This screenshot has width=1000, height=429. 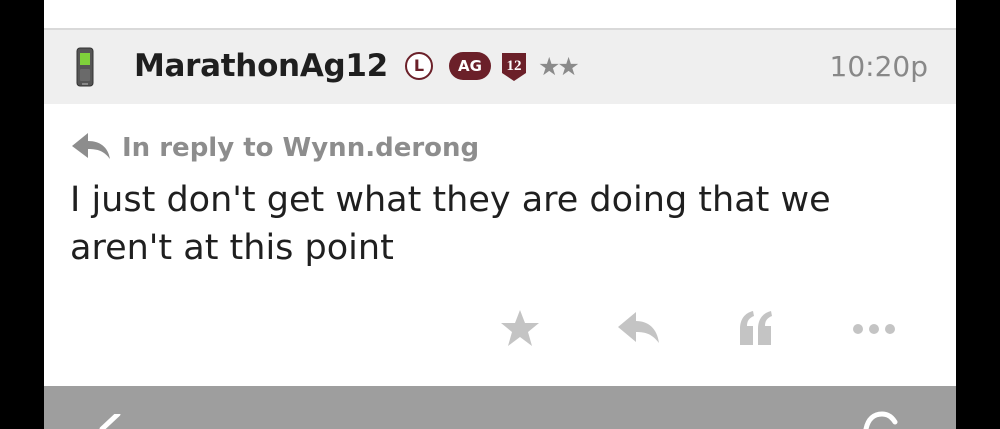 What do you see at coordinates (500, 15) in the screenshot?
I see `previous-post-edge` at bounding box center [500, 15].